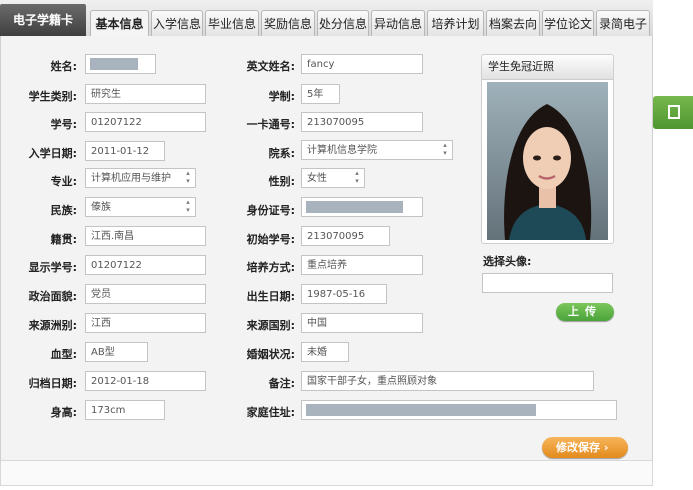  What do you see at coordinates (52, 325) in the screenshot?
I see `source-province-label: 来源洲别:` at bounding box center [52, 325].